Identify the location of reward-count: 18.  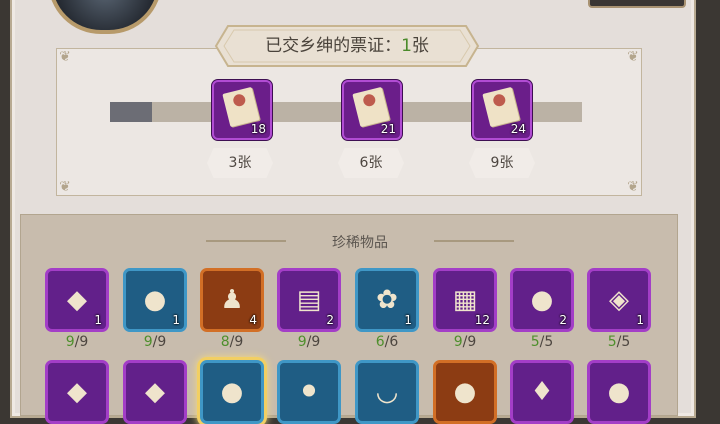
(258, 129).